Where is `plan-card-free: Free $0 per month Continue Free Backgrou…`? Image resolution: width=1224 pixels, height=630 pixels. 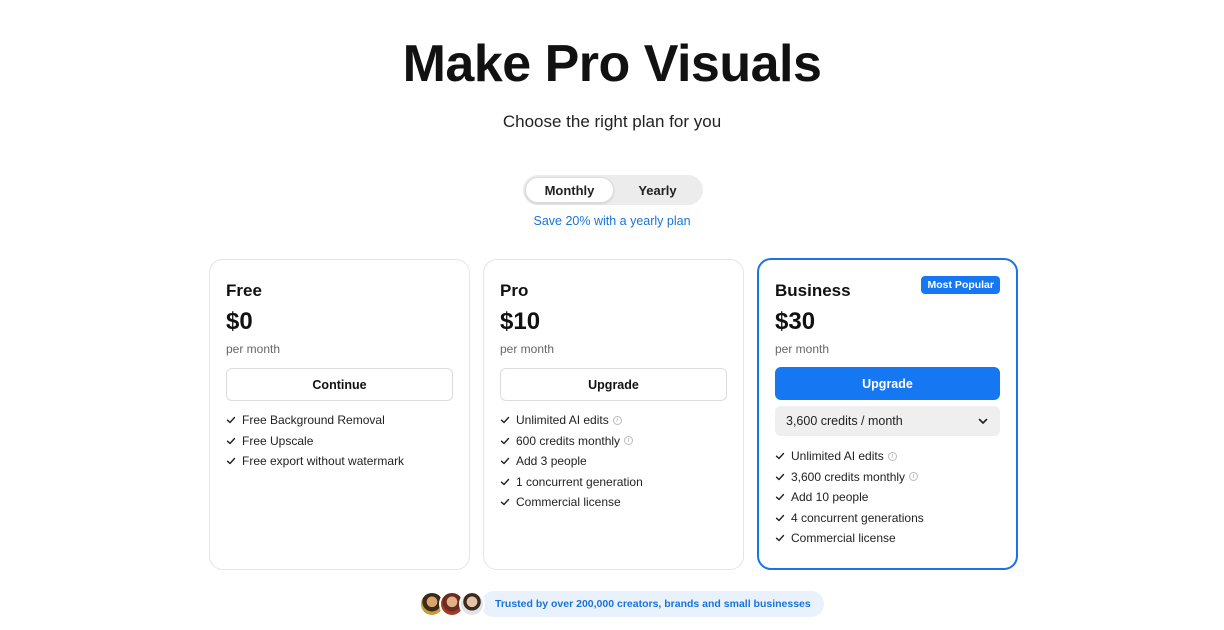
plan-card-free: Free $0 per month Continue Free Backgrou… is located at coordinates (339, 414).